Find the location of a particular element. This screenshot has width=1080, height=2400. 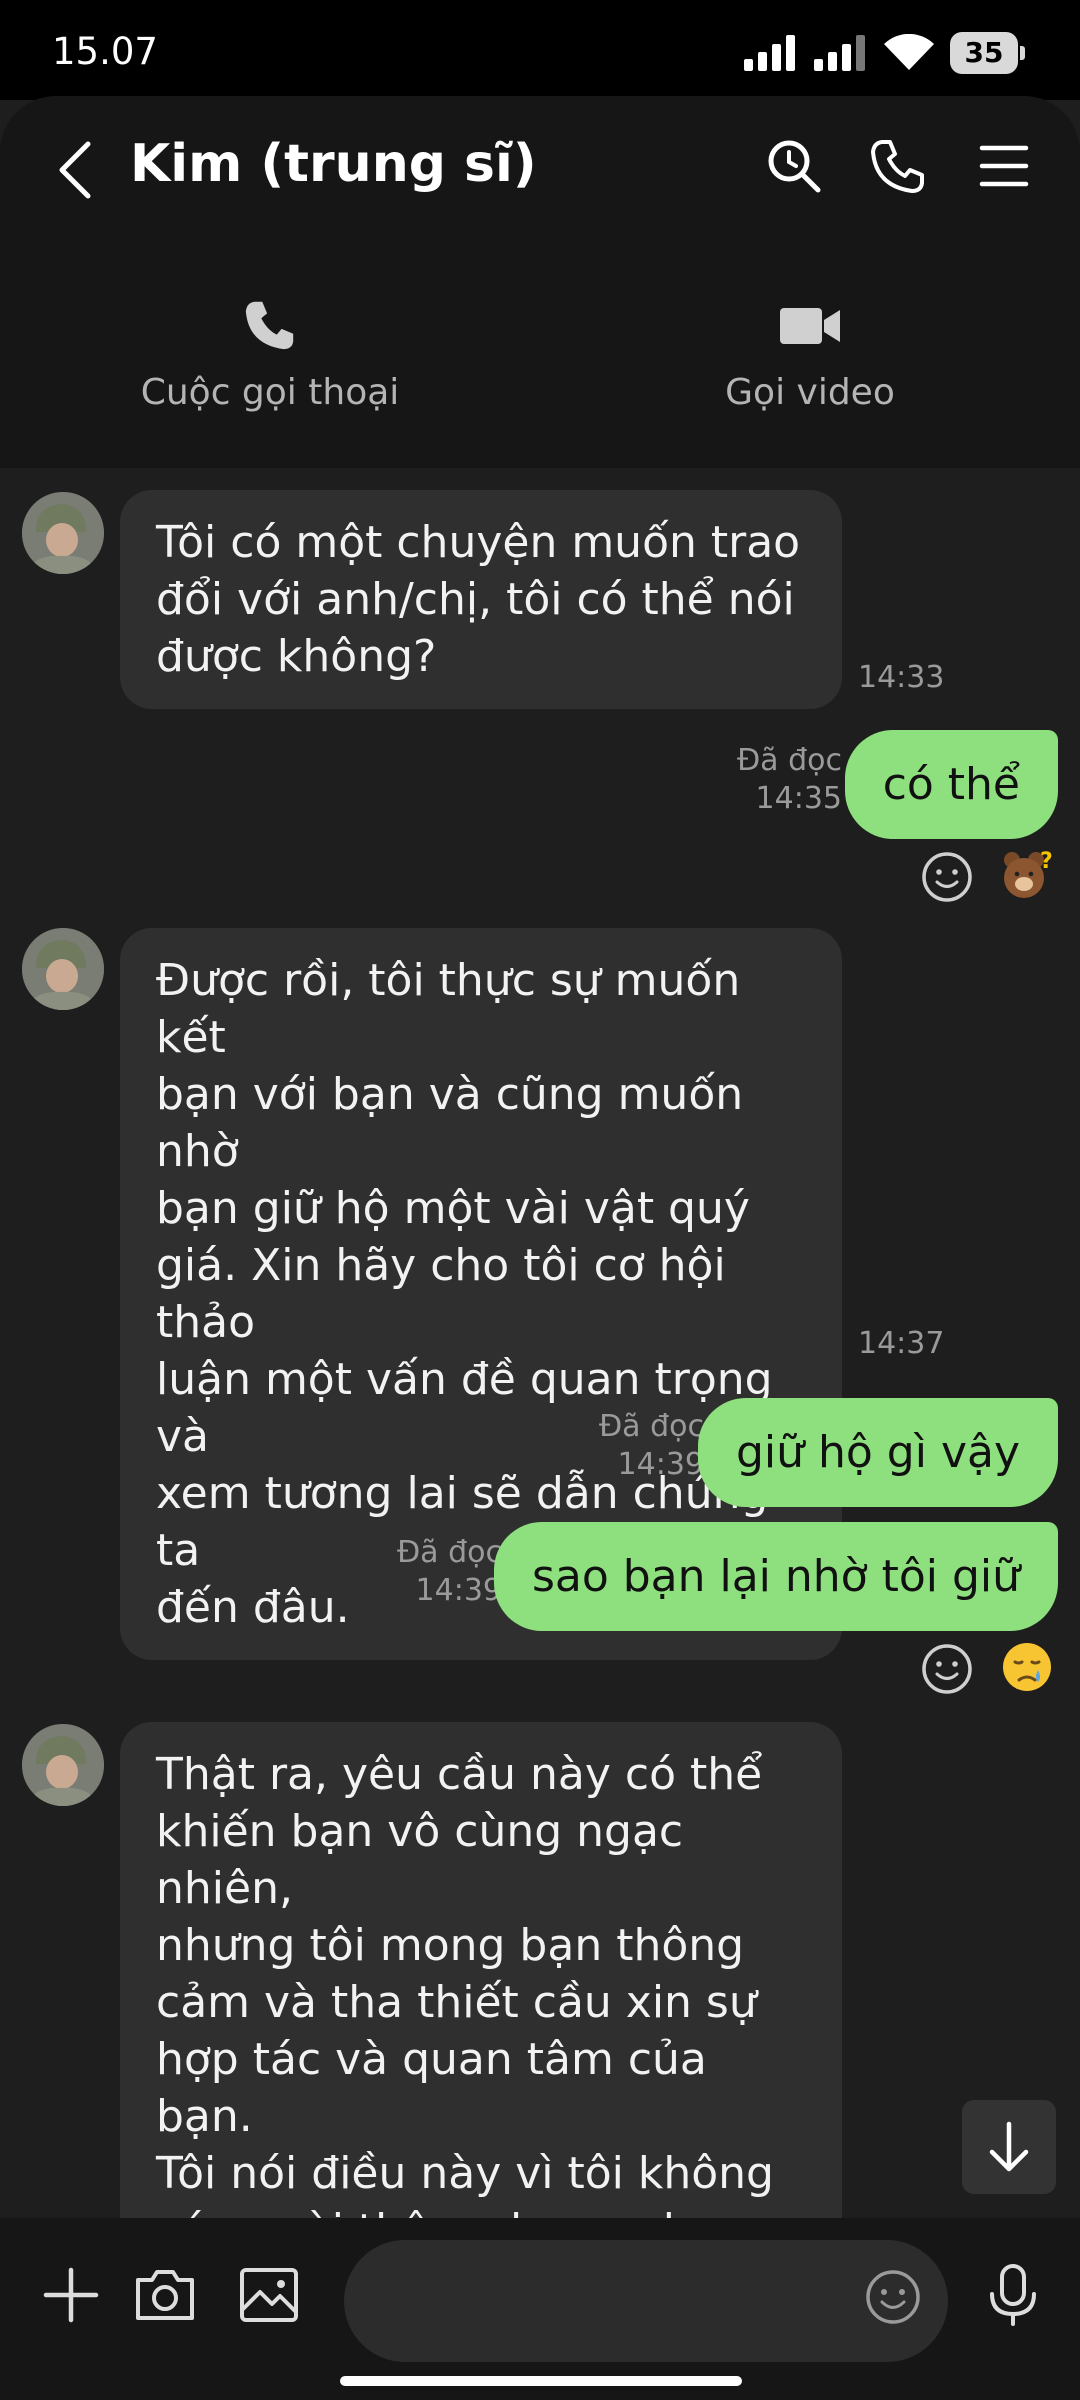

message-text: giữ hộ gì vậy is located at coordinates (877, 1452).